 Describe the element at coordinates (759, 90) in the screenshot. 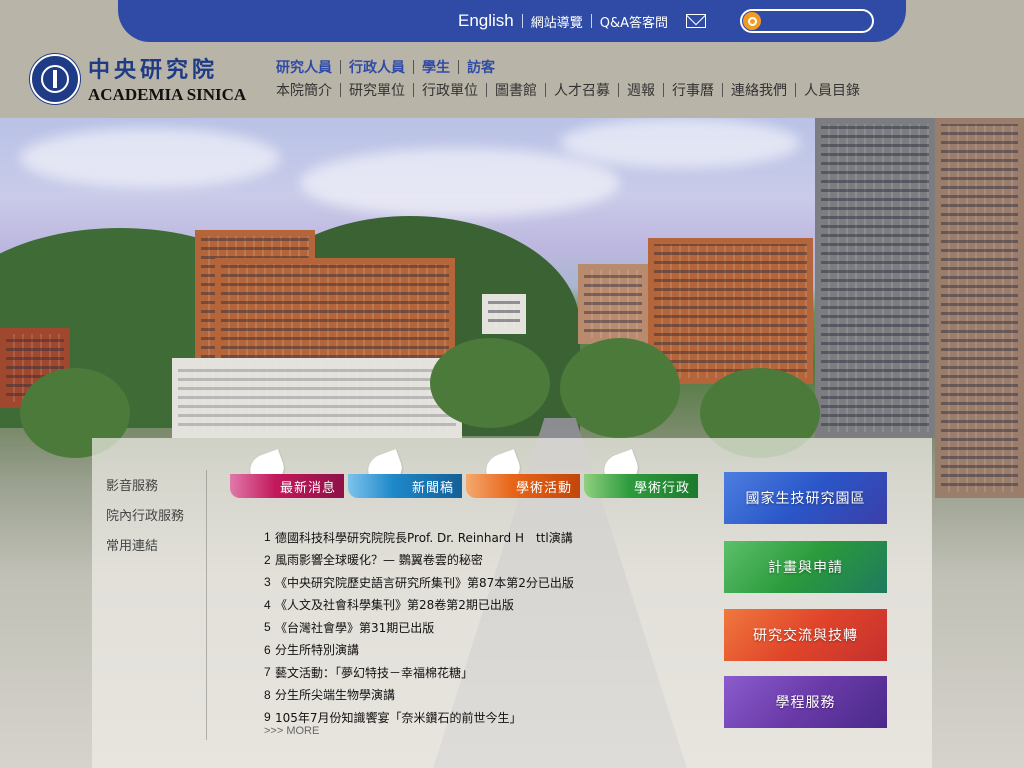

I see `nav-contact: 連絡我們` at that location.